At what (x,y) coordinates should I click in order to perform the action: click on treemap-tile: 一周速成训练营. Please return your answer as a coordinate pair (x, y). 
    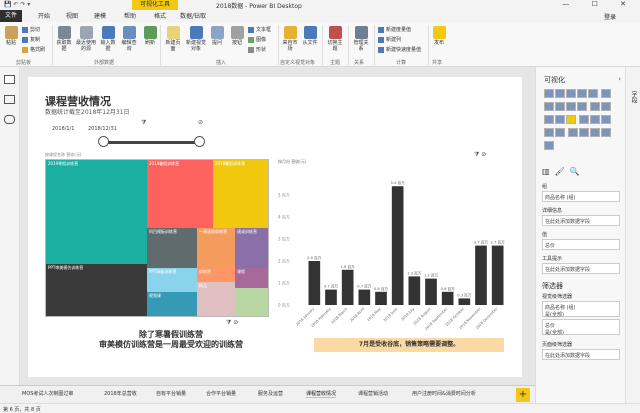
    Looking at the image, I should click on (216, 248).